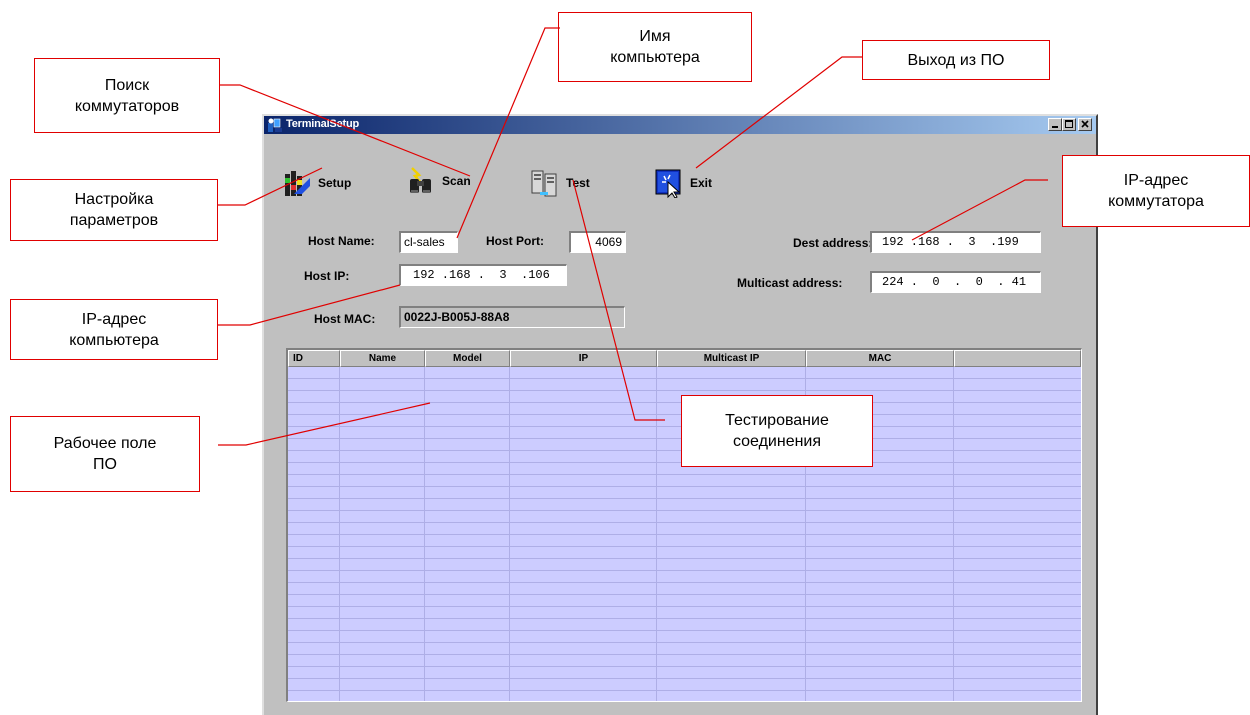 The height and width of the screenshot is (715, 1250). What do you see at coordinates (731, 358) in the screenshot?
I see `column-header-multicast-ip: Multicast IP` at bounding box center [731, 358].